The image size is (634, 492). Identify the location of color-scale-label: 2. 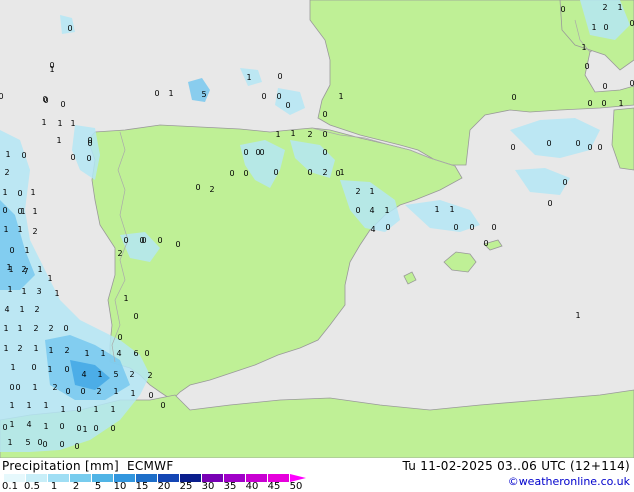
(76, 486).